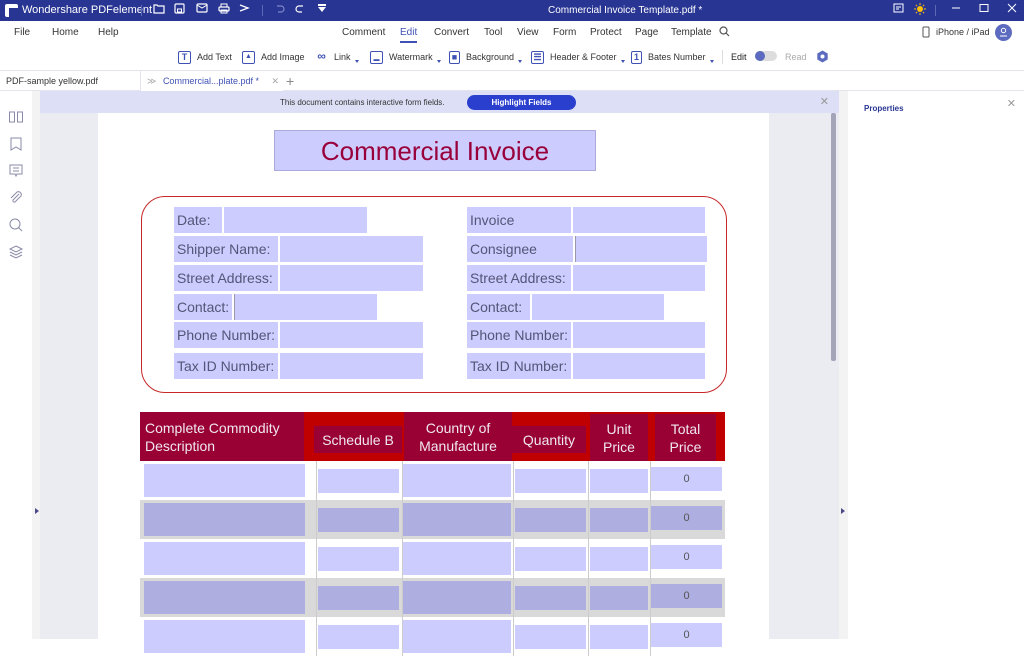 This screenshot has height=656, width=1024. I want to click on column-divider, so click(513, 480).